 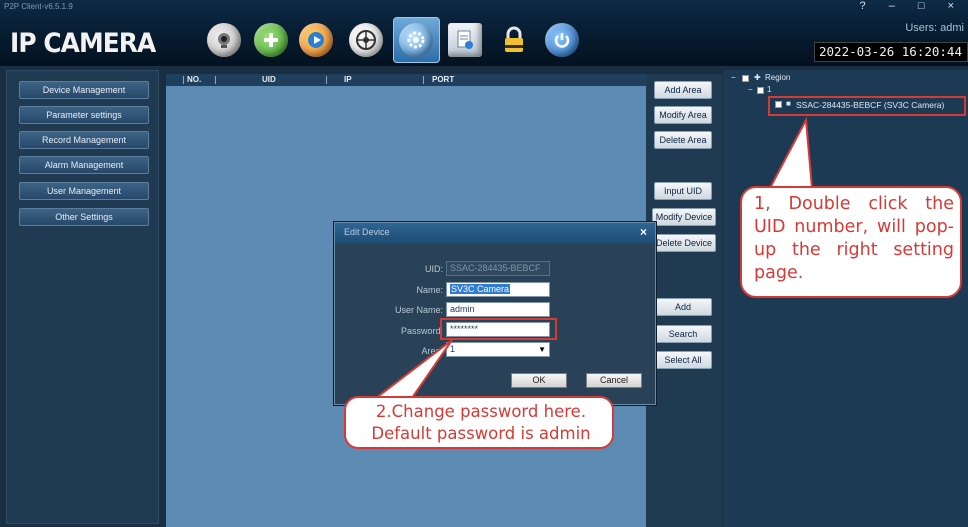 What do you see at coordinates (891, 52) in the screenshot?
I see `clock-display: 2022-03-26 16:20:44` at bounding box center [891, 52].